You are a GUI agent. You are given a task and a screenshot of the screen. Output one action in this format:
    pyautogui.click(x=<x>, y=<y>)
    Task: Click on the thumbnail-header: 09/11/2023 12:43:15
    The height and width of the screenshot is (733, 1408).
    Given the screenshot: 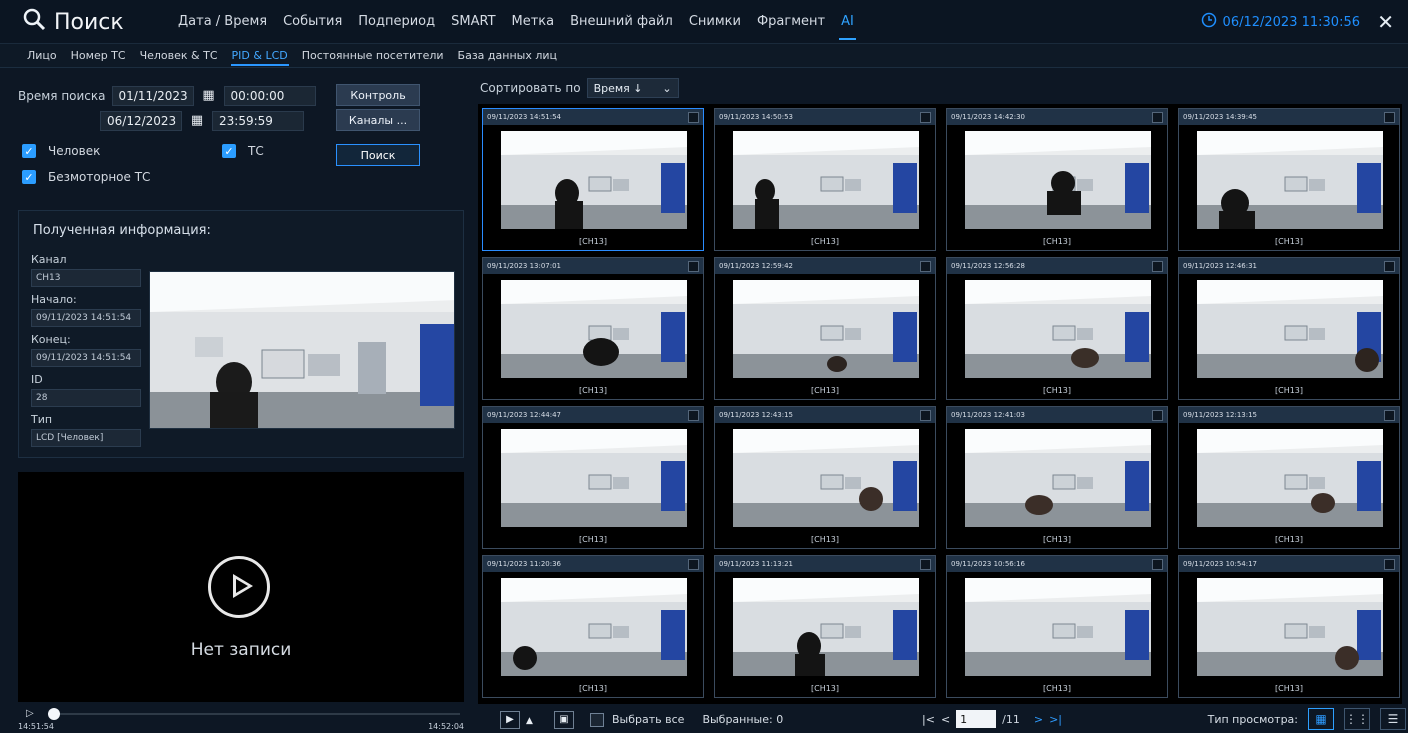 What is the action you would take?
    pyautogui.click(x=825, y=415)
    